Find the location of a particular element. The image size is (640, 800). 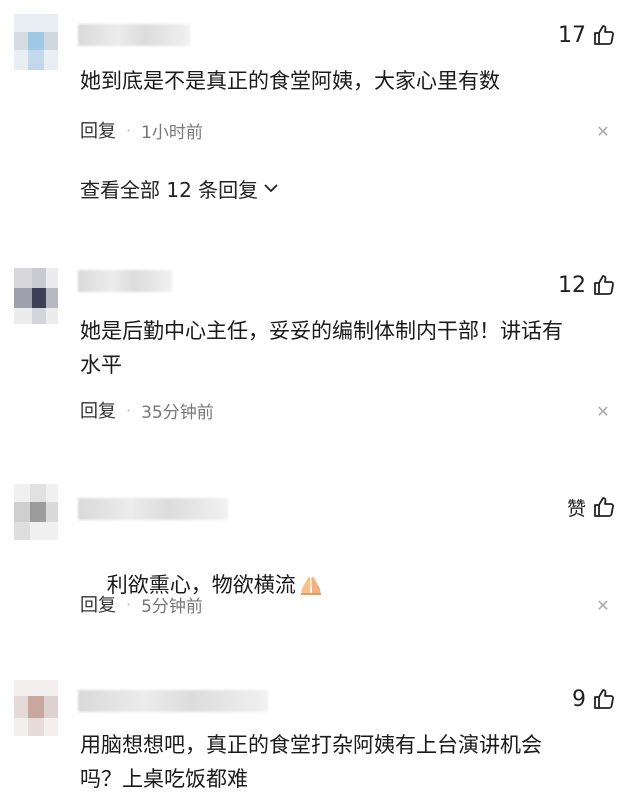

comment-text: 她是后勤中心主任，妥妥的编制体制内干部！讲话有 水平 is located at coordinates (321, 348).